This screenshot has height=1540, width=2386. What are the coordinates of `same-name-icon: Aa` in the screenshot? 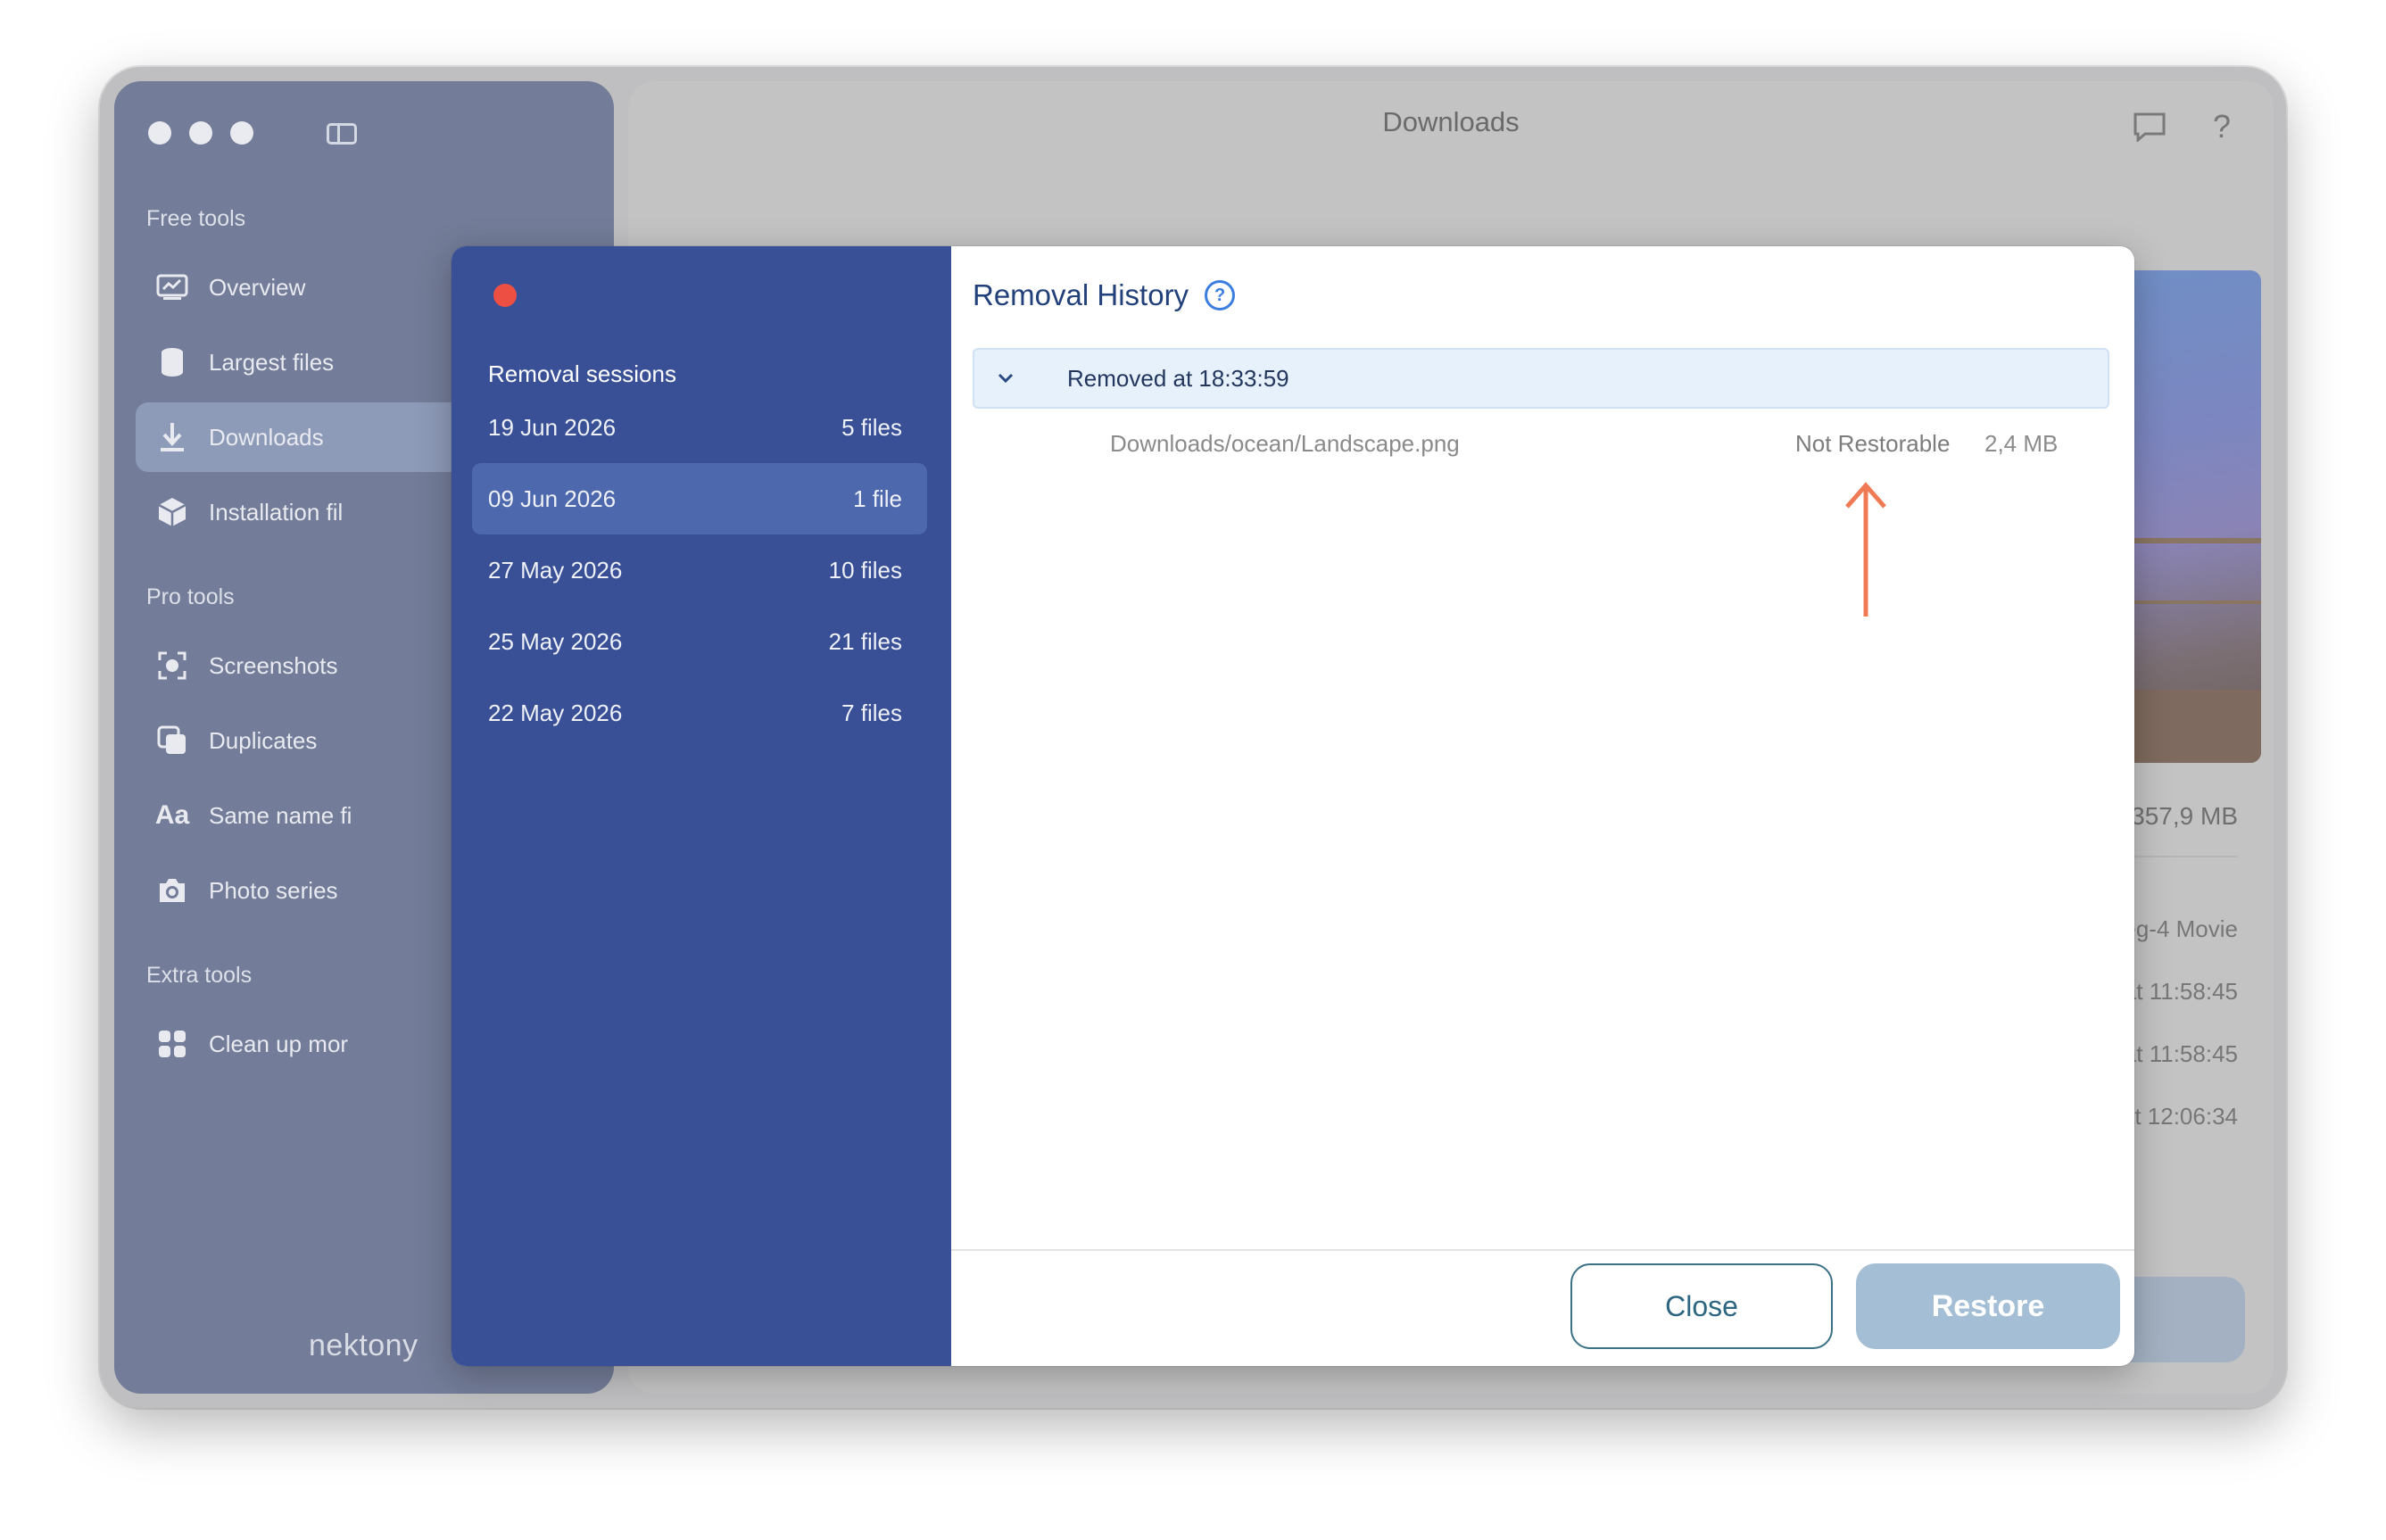 It's located at (172, 815).